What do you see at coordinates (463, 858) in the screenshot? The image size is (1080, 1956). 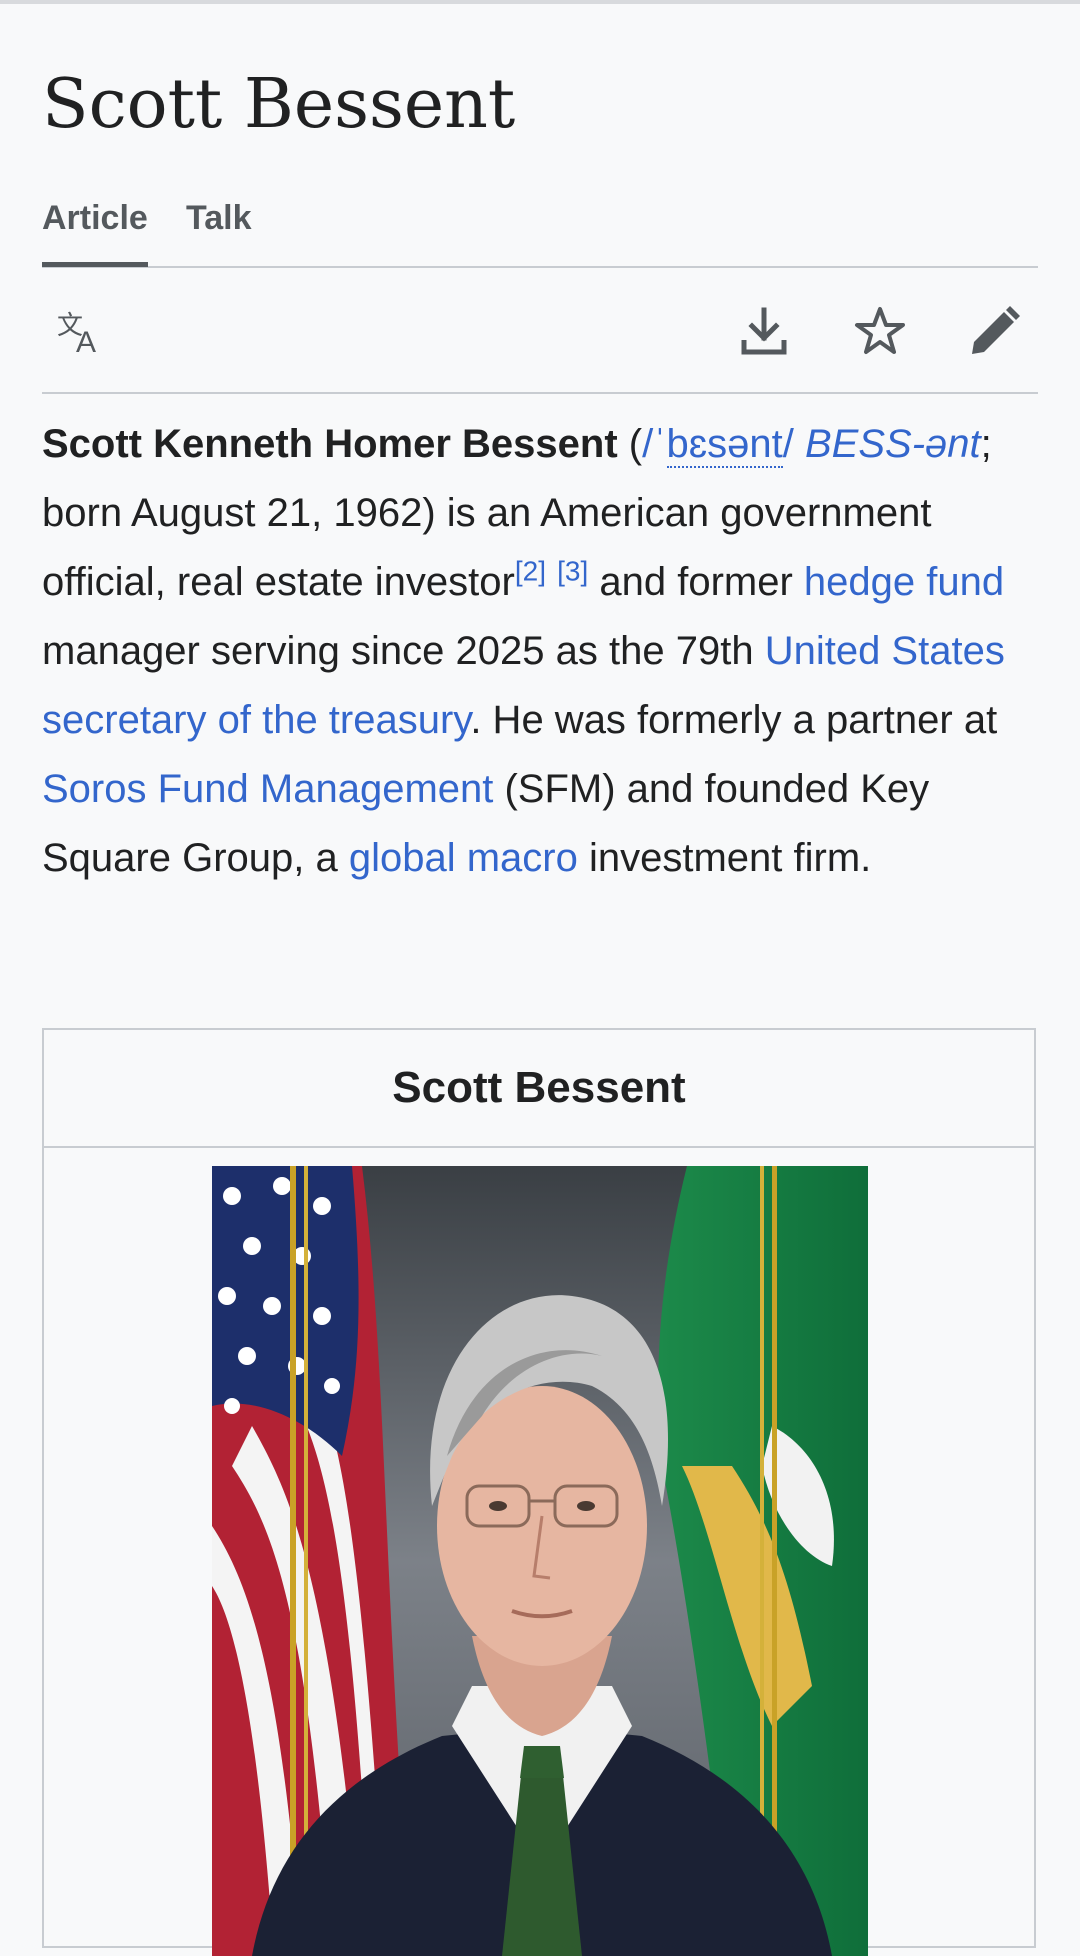 I see `link-global-macro: global macro` at bounding box center [463, 858].